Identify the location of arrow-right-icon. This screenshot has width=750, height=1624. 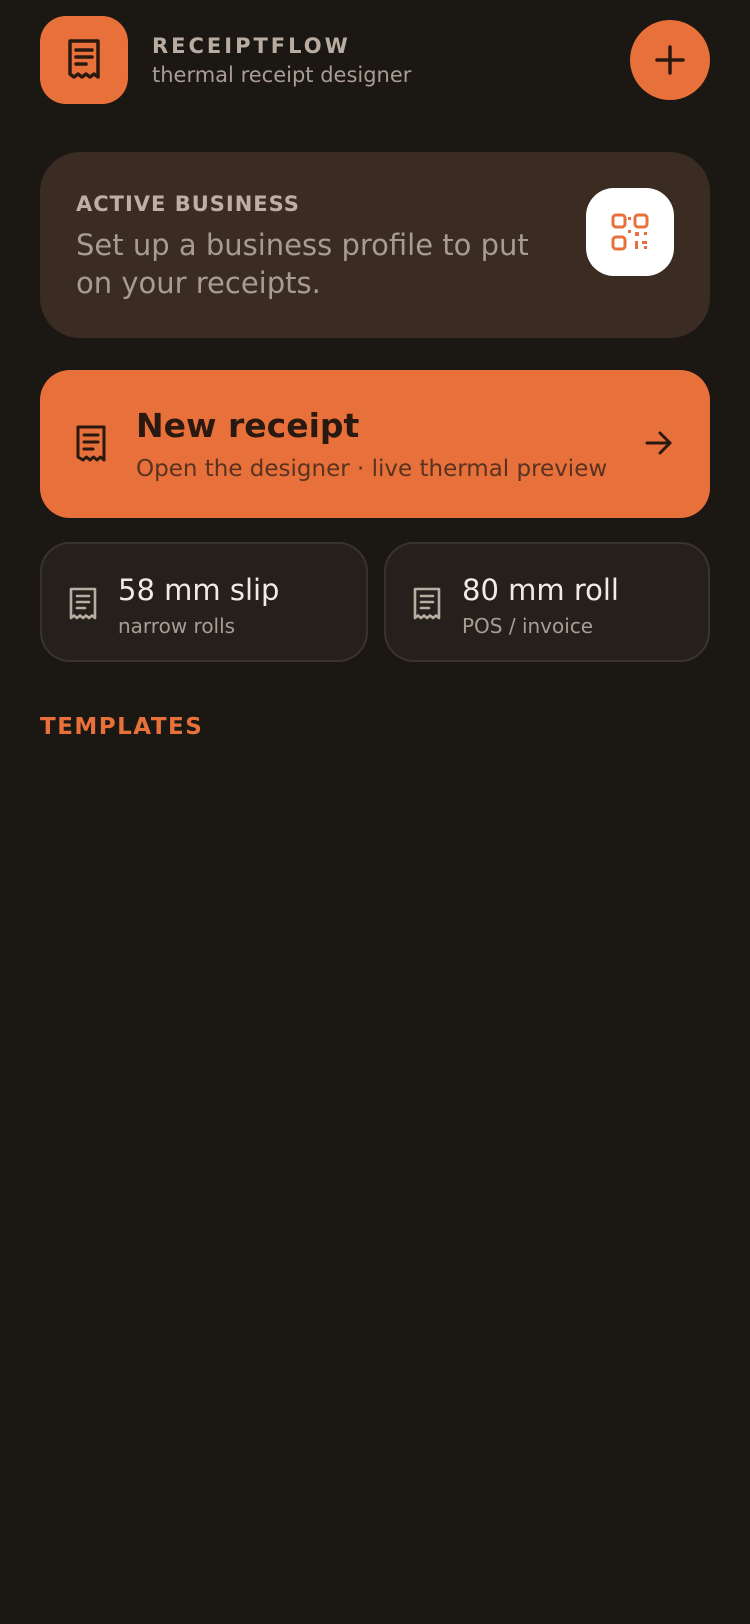
(658, 443).